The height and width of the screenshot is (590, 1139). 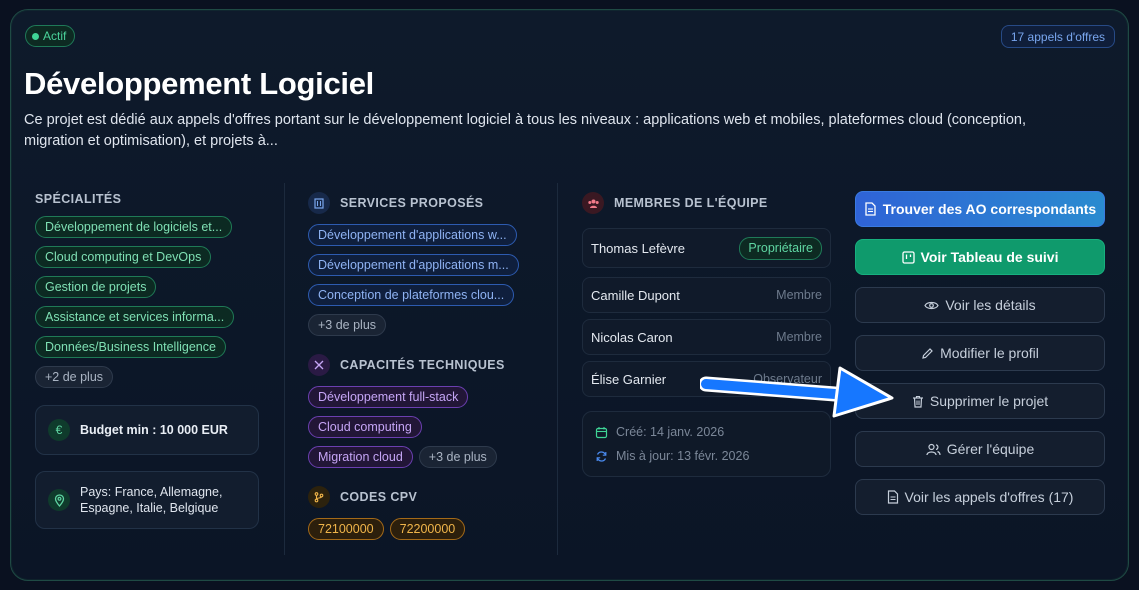 I want to click on equipe-title: MEMBRES DE L'ÉQUIPE, so click(x=675, y=203).